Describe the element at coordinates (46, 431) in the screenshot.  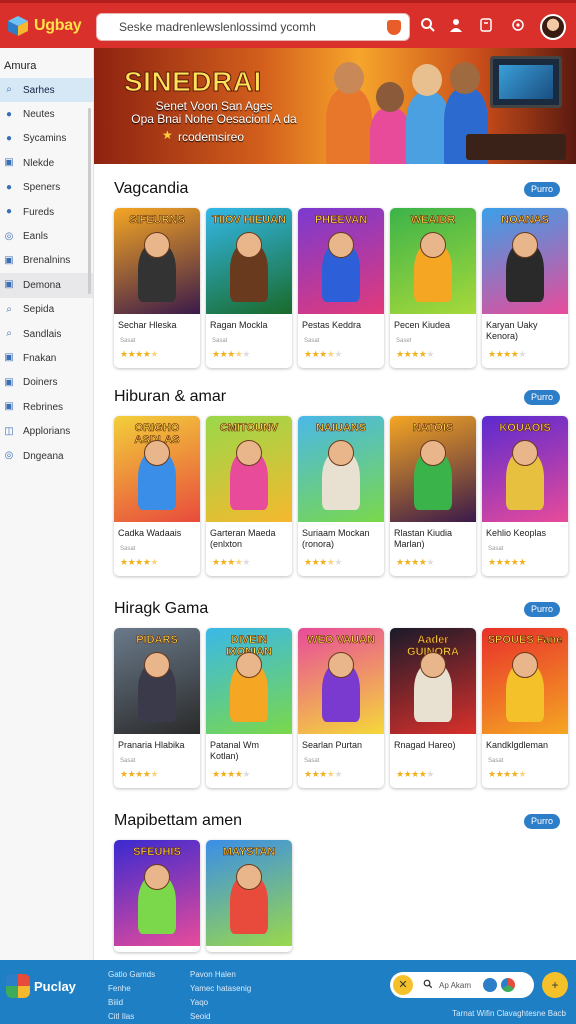
I see `sidebar-item: ◫ Applorians` at that location.